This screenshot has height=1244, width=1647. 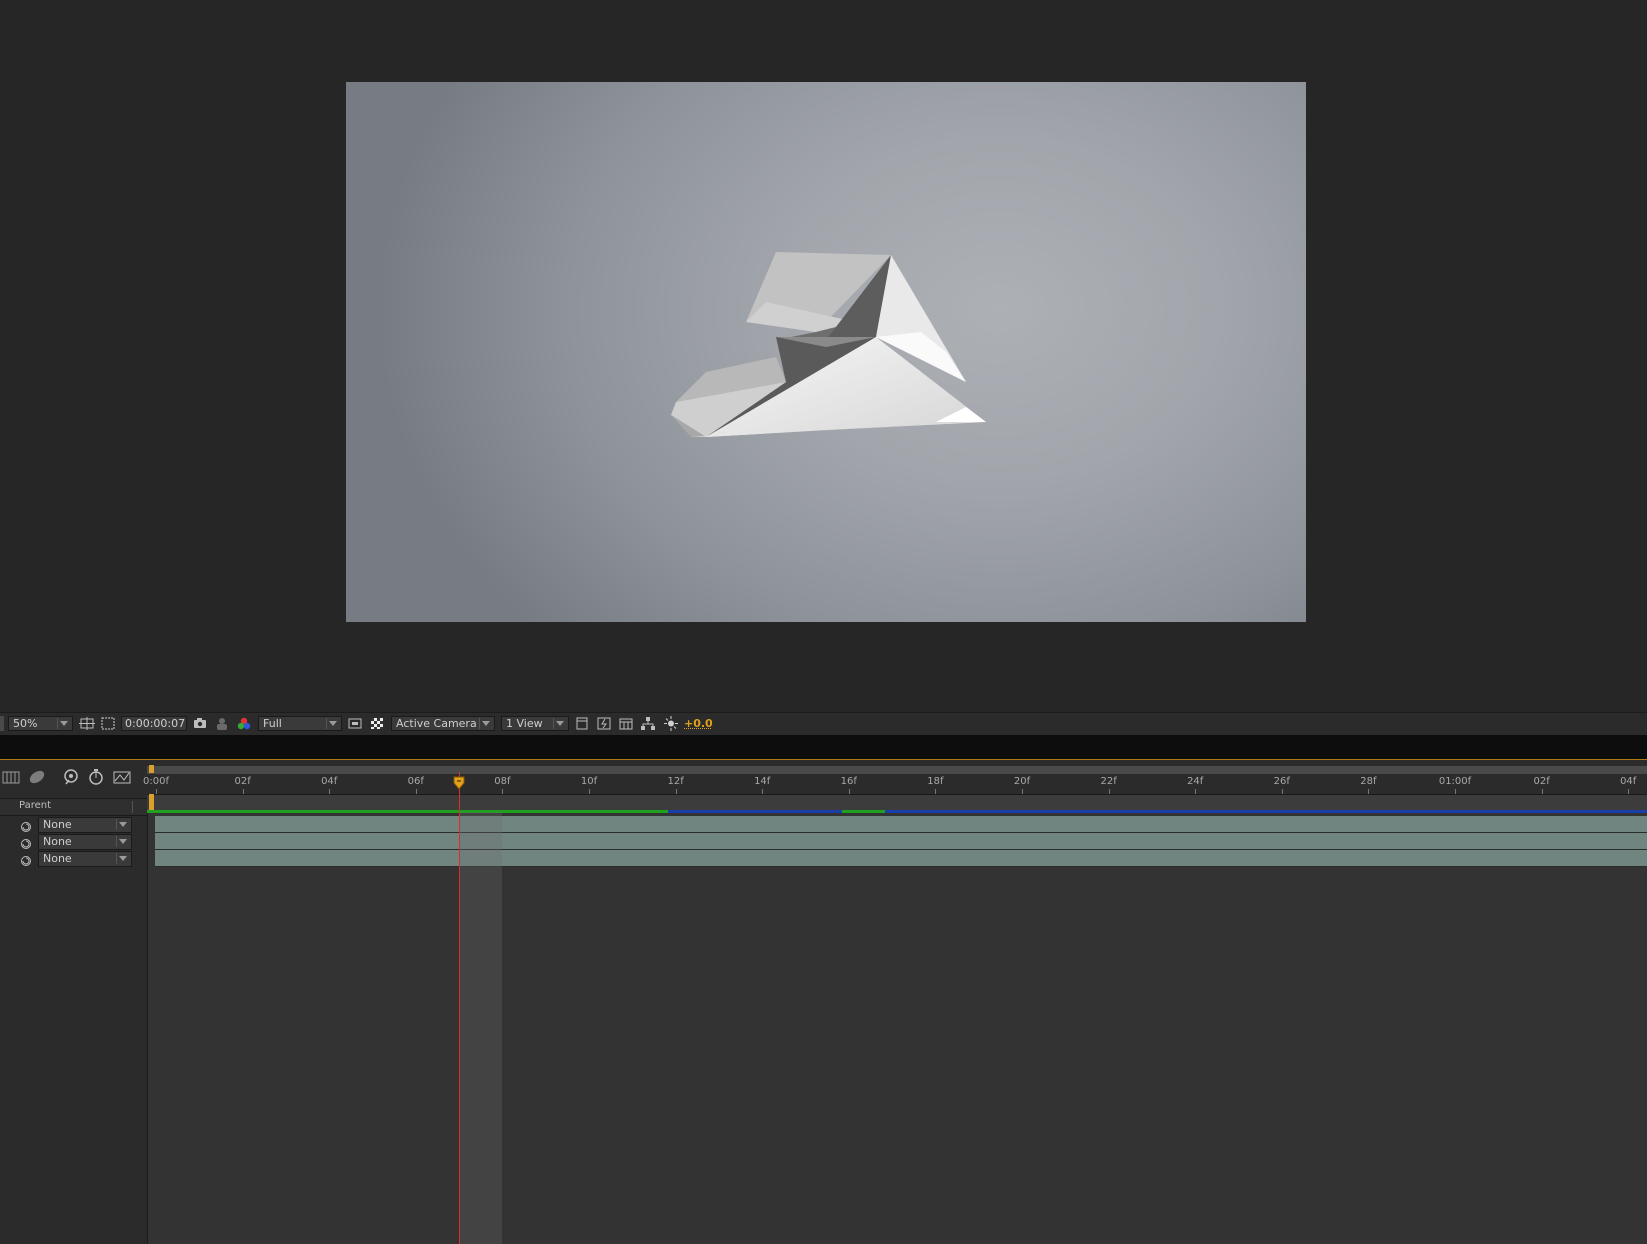 I want to click on panel-edge-handle, so click(x=2, y=723).